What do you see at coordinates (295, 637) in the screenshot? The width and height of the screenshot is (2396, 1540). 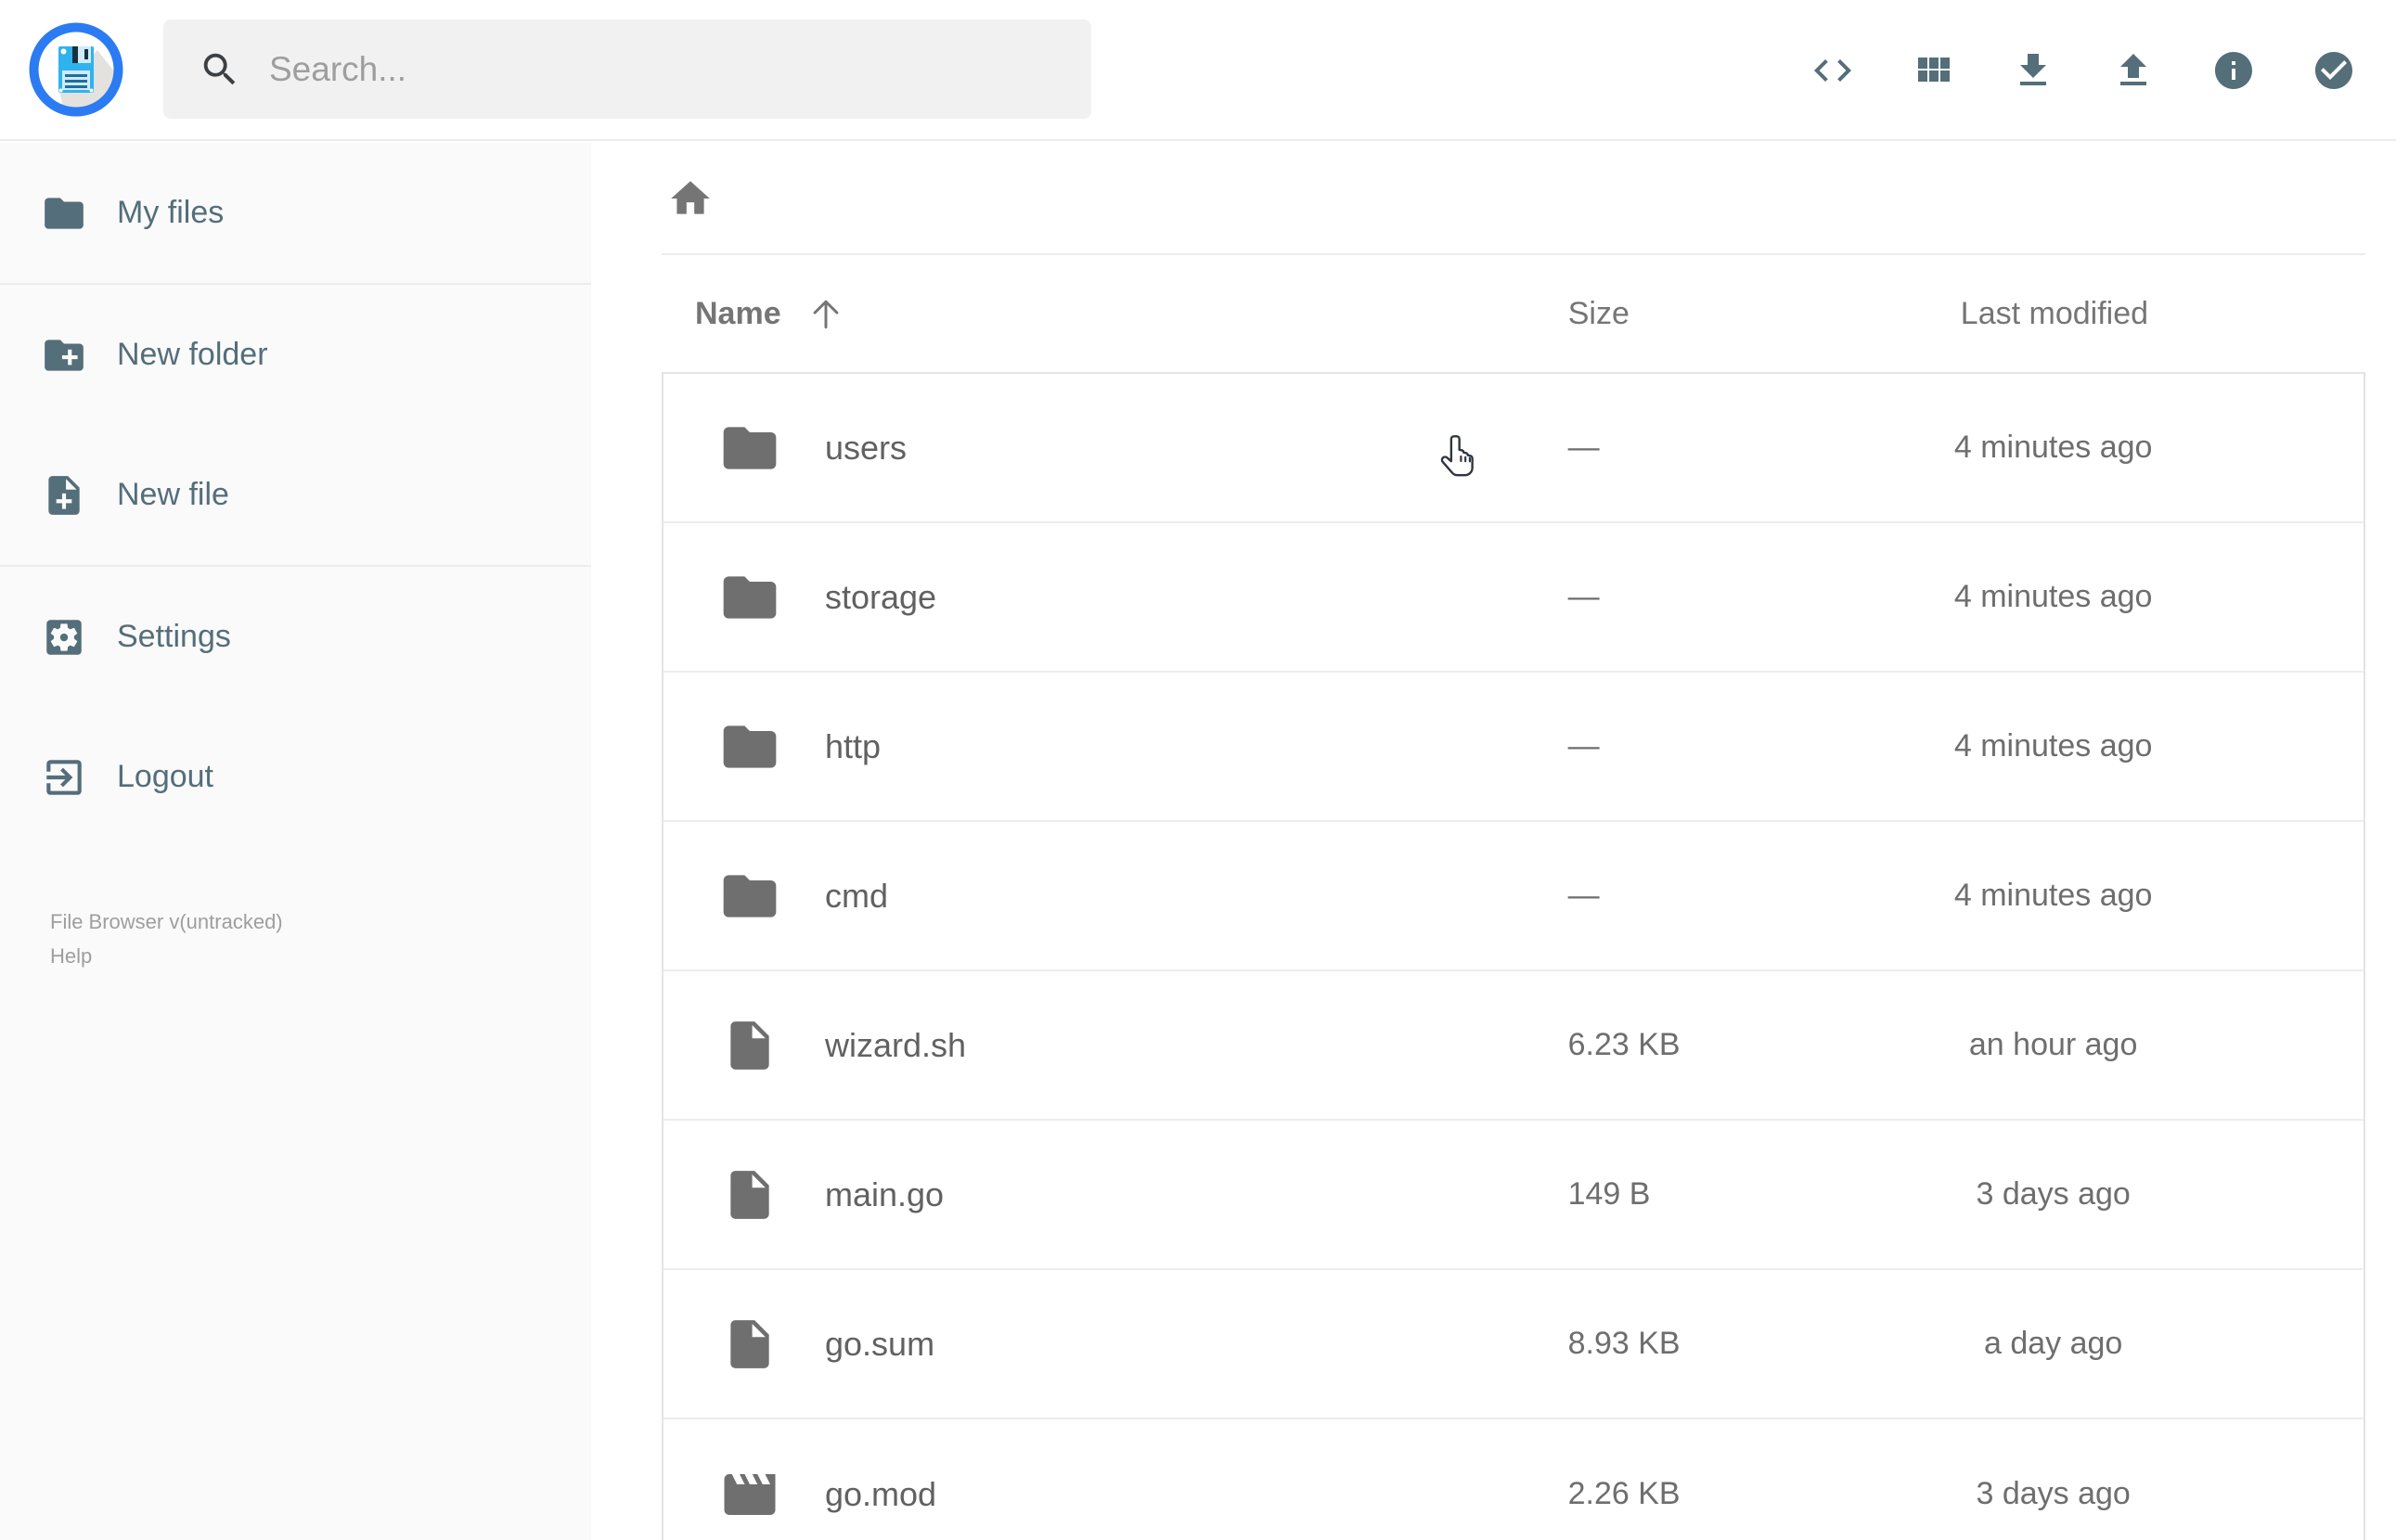 I see `sidebar-item-settings: Settings` at bounding box center [295, 637].